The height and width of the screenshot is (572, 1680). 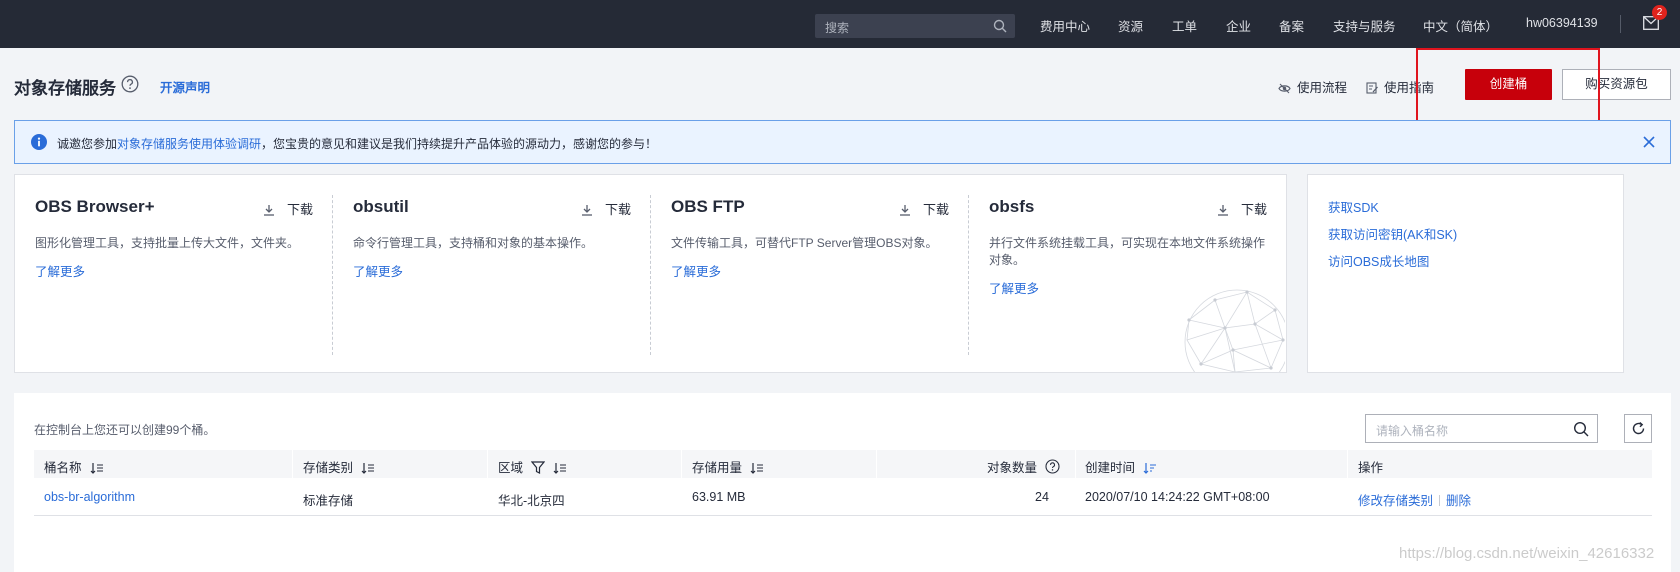 What do you see at coordinates (1127, 251) in the screenshot?
I see `tool-description: 并行文件系统挂载工具，可实现在本地文件系统操作对象。` at bounding box center [1127, 251].